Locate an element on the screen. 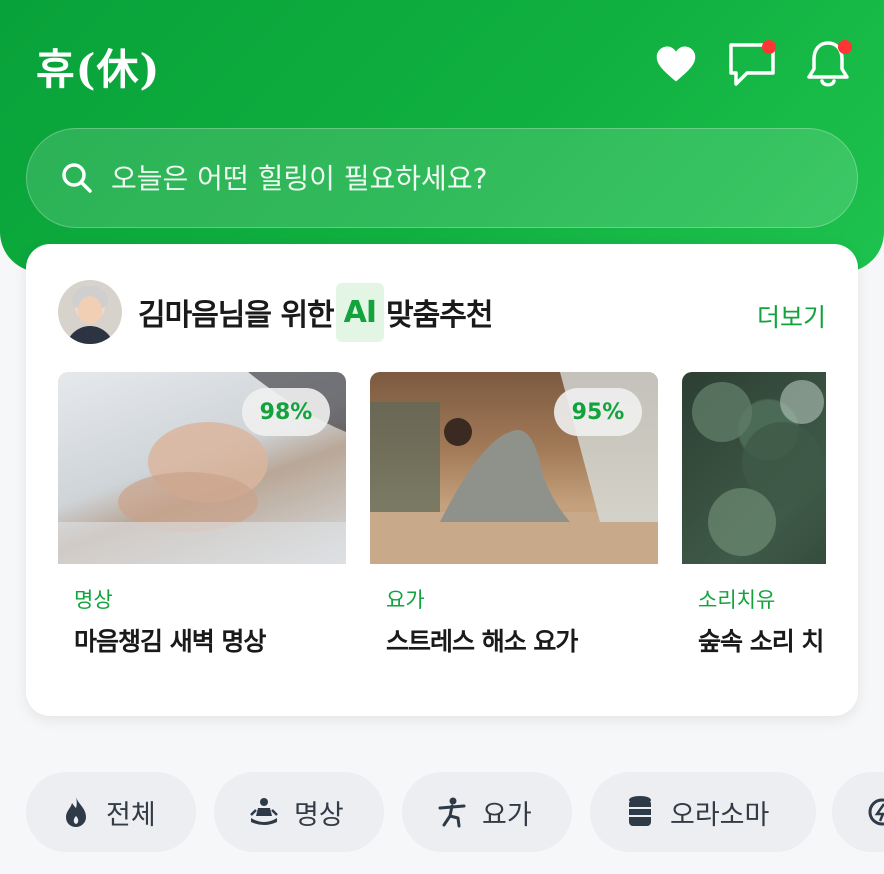 The height and width of the screenshot is (874, 884). search-bar is located at coordinates (442, 178).